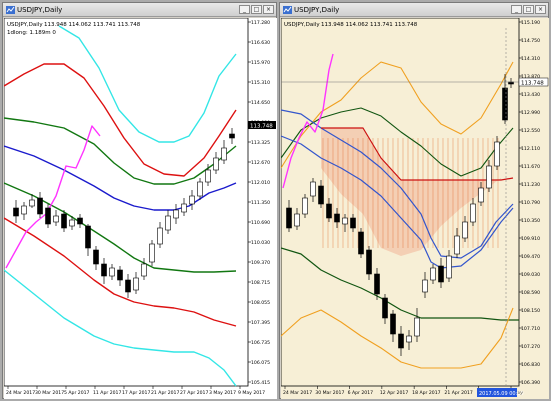 Image resolution: width=551 pixels, height=401 pixels. What do you see at coordinates (260, 103) in the screenshot?
I see `y-tick-label: 114.650` at bounding box center [260, 103].